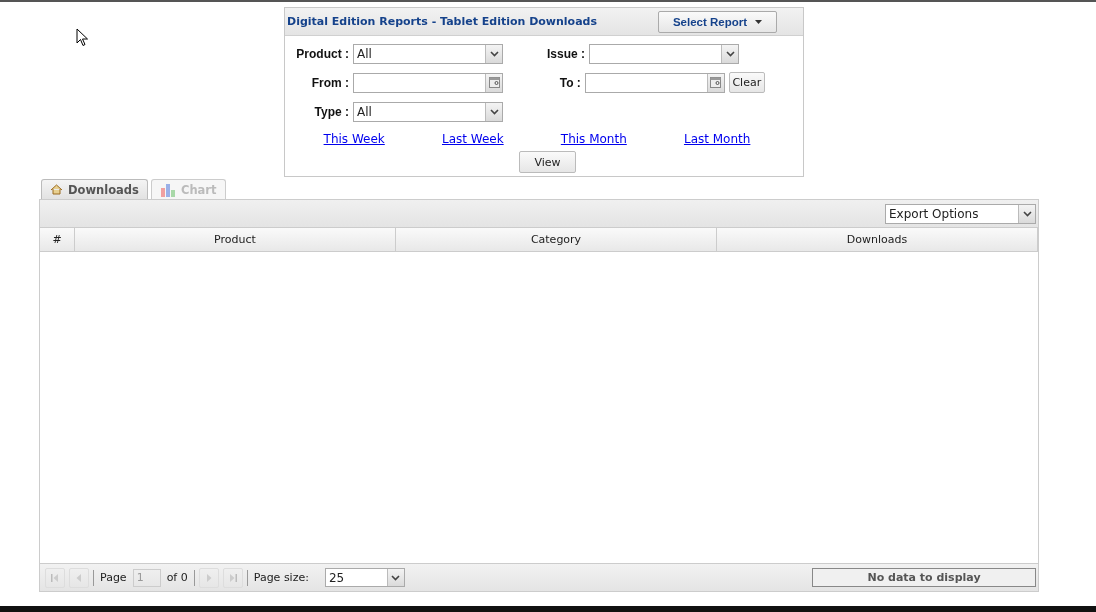  Describe the element at coordinates (82, 37) in the screenshot. I see `mouse-pointer-icon` at that location.